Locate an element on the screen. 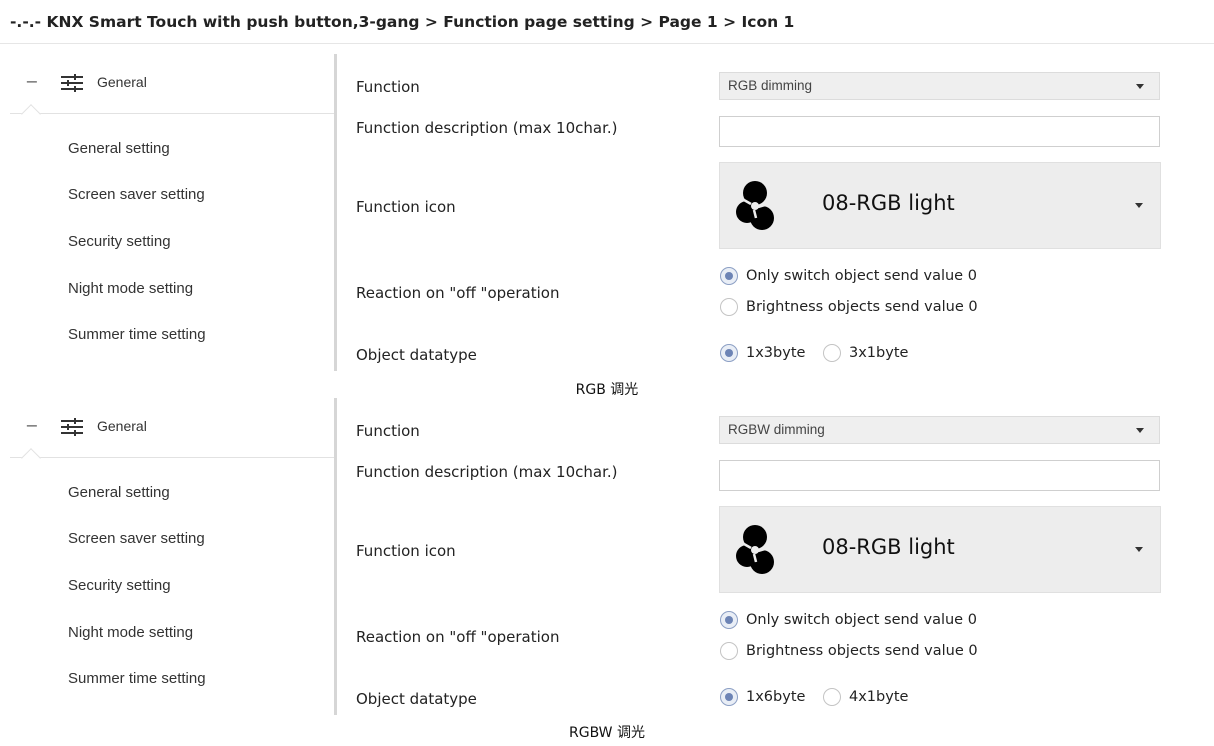  function-select: RGBW dimming is located at coordinates (939, 430).